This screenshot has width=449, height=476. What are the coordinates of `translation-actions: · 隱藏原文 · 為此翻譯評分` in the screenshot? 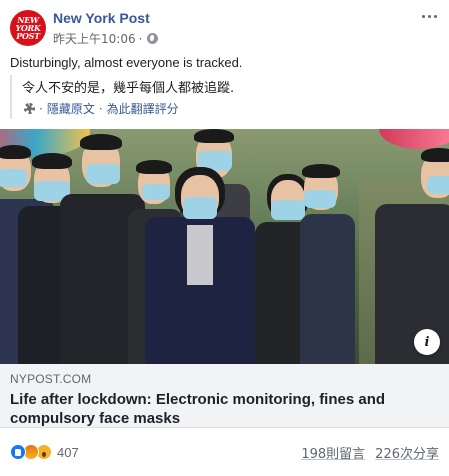 It's located at (101, 108).